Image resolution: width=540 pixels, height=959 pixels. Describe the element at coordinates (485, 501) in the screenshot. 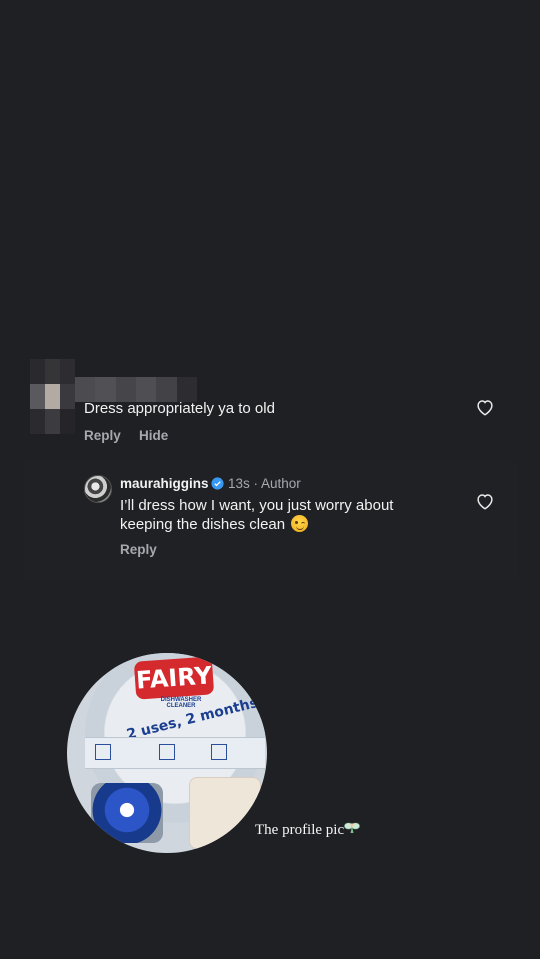

I see `like-reply-heart-icon` at that location.